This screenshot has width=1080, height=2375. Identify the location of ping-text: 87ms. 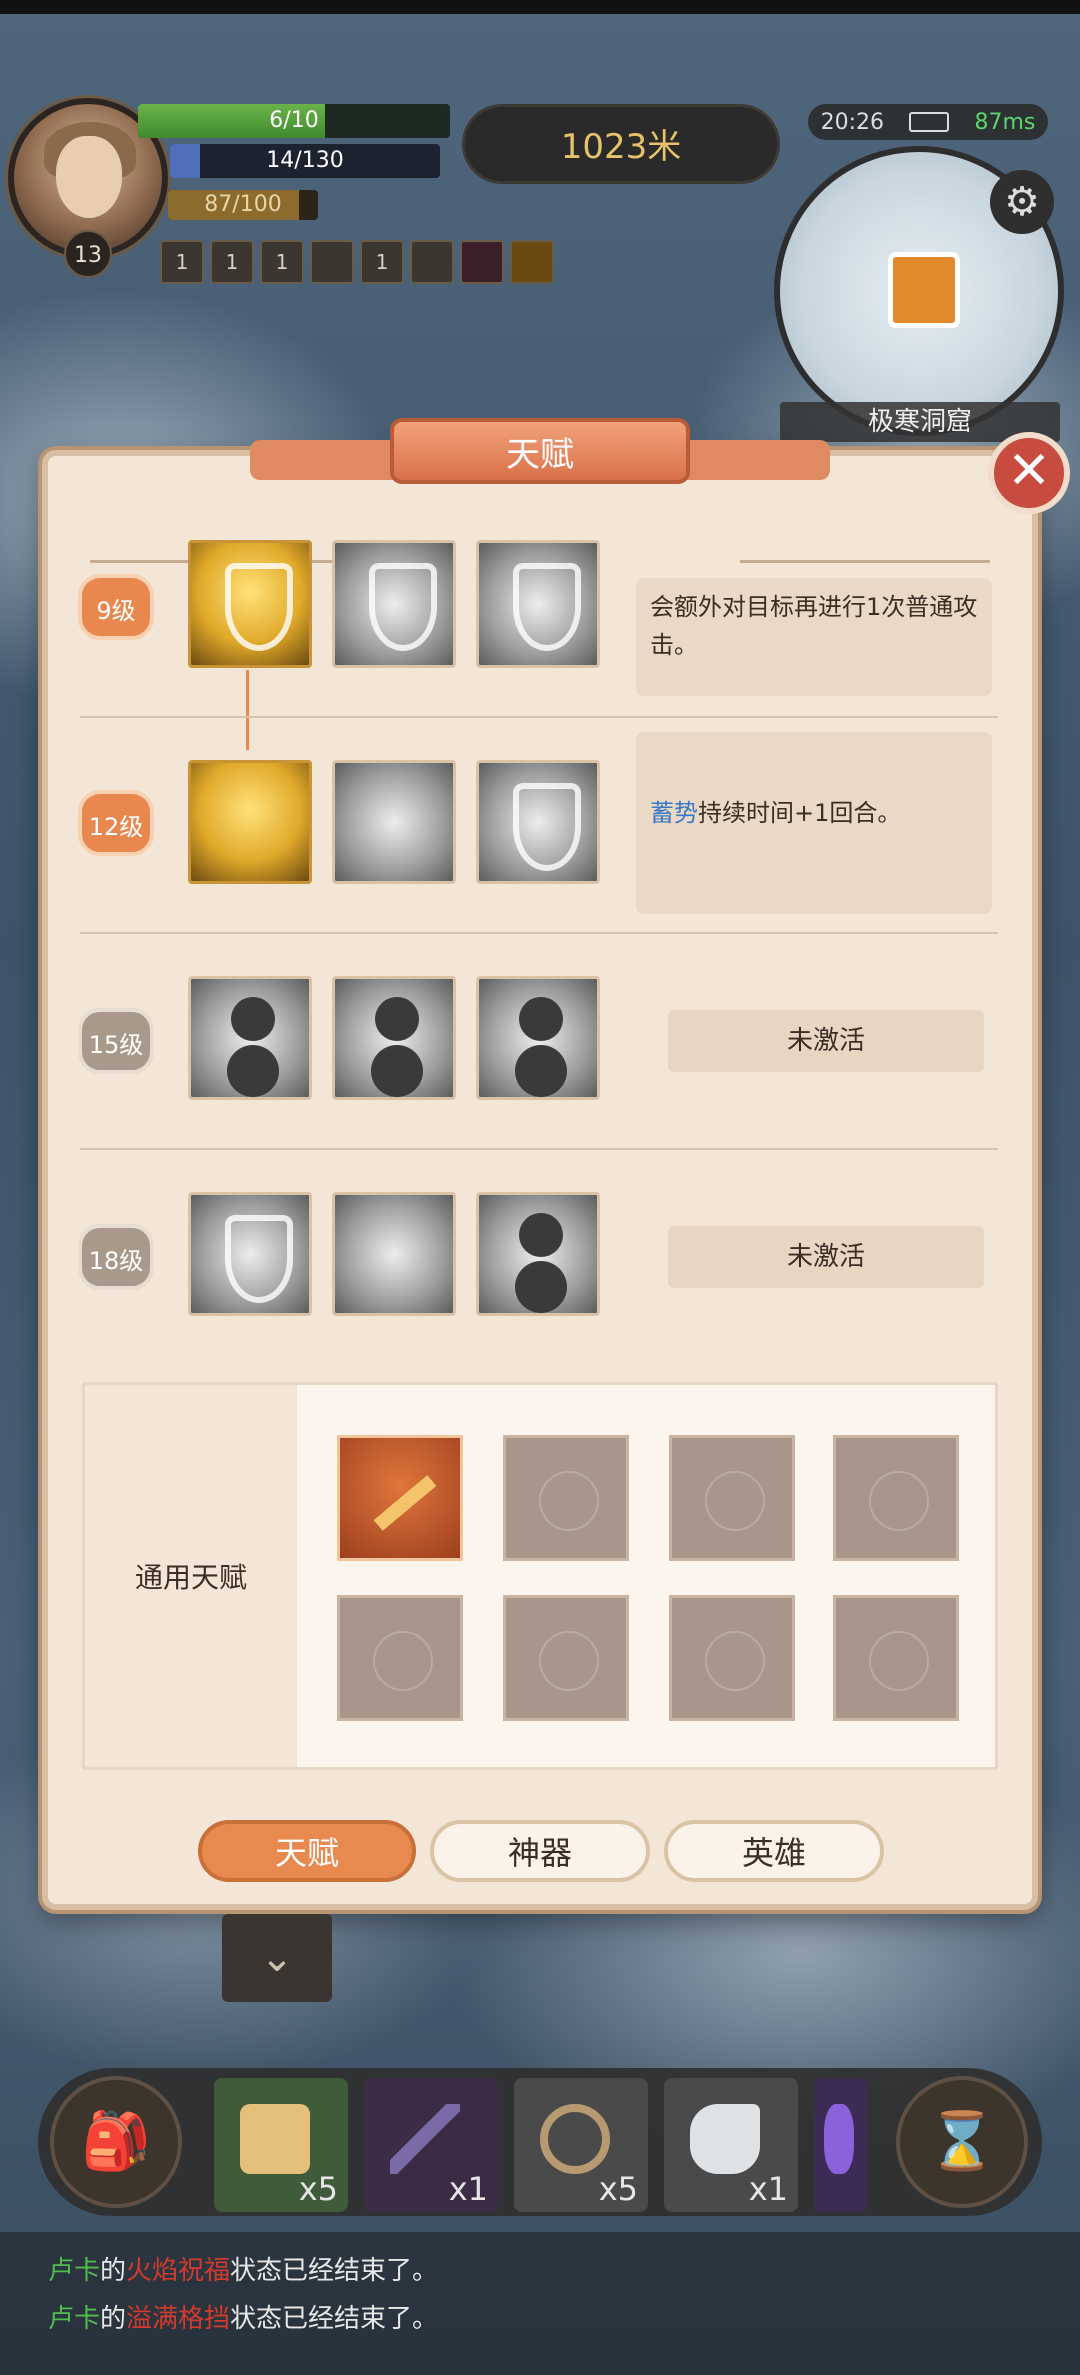
(1005, 122).